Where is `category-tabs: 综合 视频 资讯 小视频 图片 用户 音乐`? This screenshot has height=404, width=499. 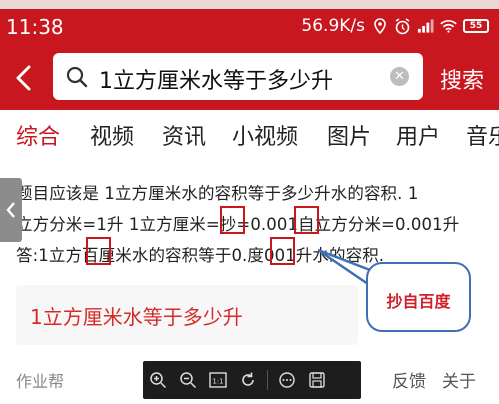
category-tabs: 综合 视频 资讯 小视频 图片 用户 音乐 is located at coordinates (249, 133).